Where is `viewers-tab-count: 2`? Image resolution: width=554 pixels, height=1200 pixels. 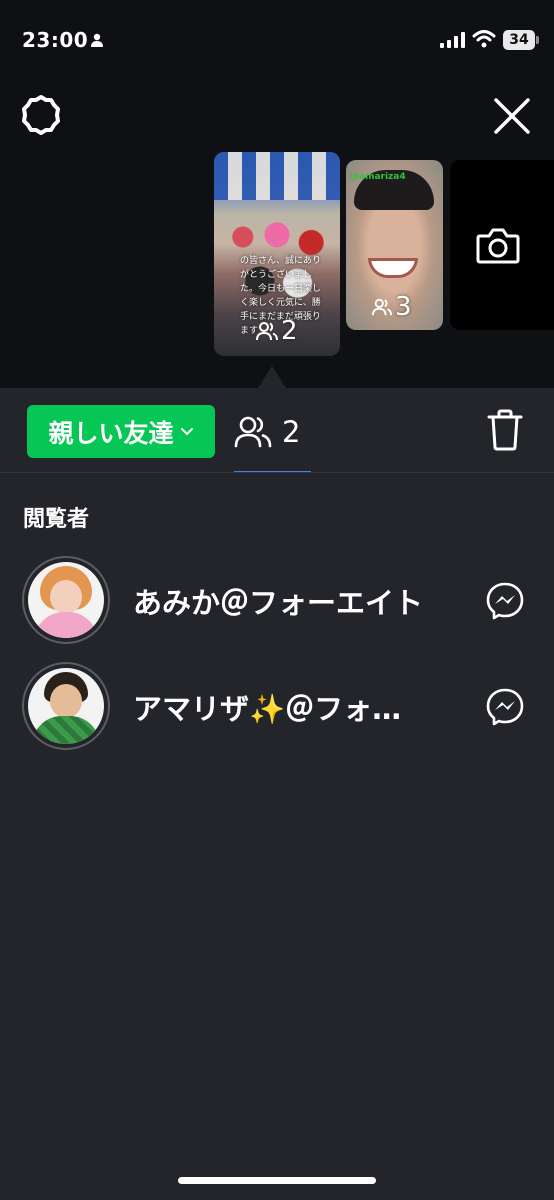 viewers-tab-count: 2 is located at coordinates (291, 432).